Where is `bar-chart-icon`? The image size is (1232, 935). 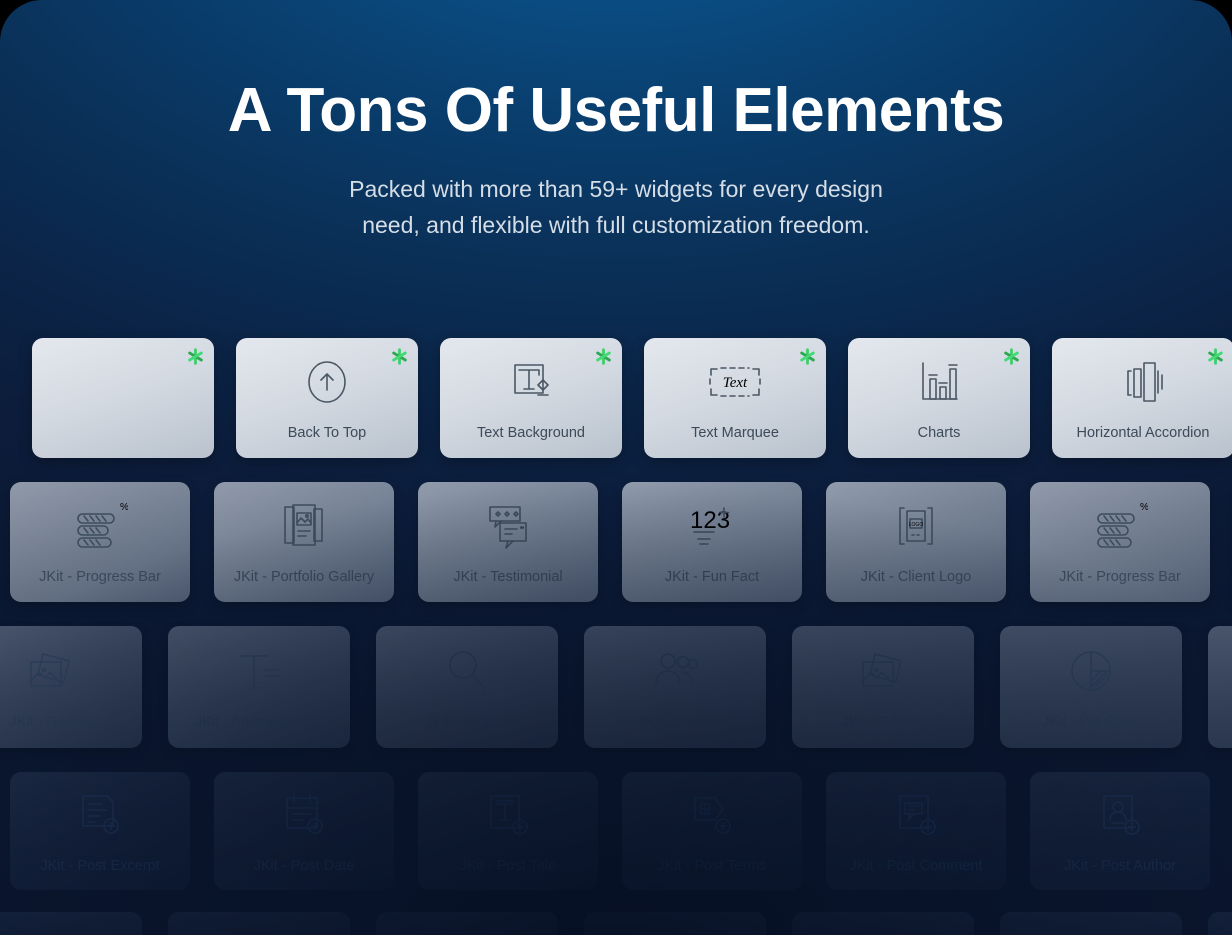 bar-chart-icon is located at coordinates (939, 382).